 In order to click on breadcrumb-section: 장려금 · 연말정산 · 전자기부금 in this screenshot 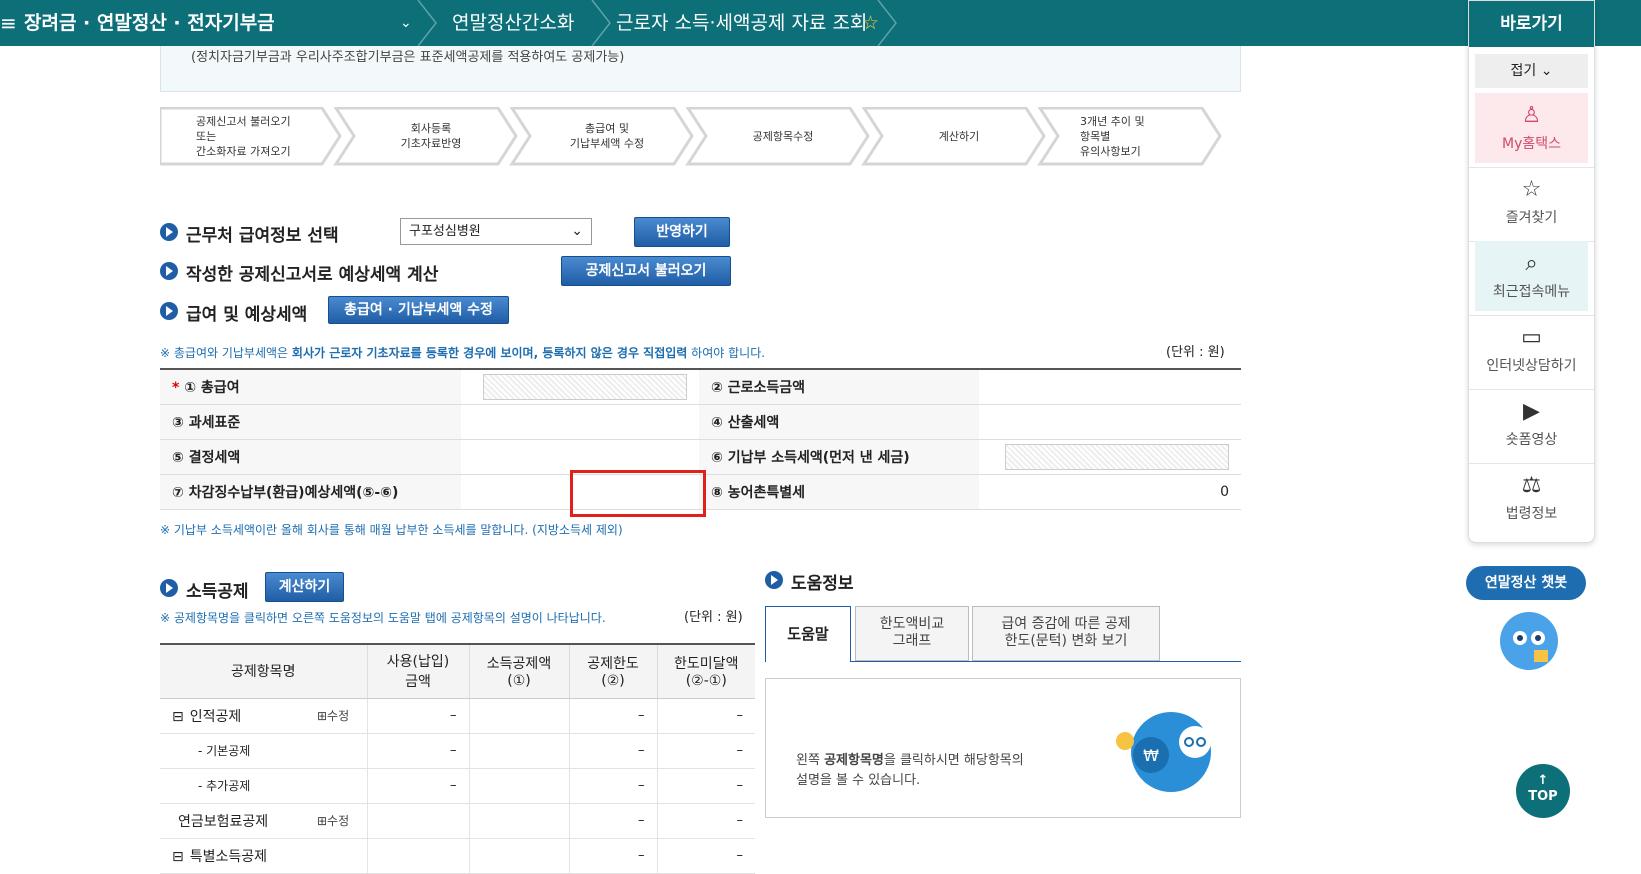, I will do `click(149, 23)`.